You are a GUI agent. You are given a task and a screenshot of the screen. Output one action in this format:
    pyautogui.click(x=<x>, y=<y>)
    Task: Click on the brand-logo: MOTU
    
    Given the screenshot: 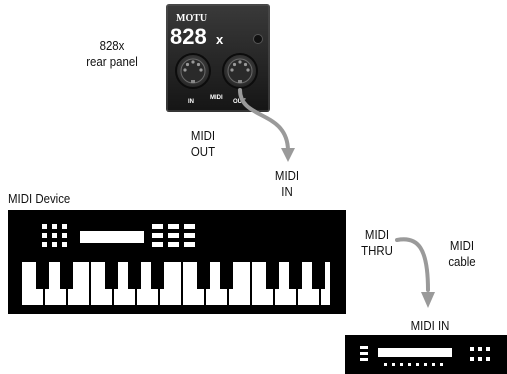 What is the action you would take?
    pyautogui.click(x=191, y=18)
    